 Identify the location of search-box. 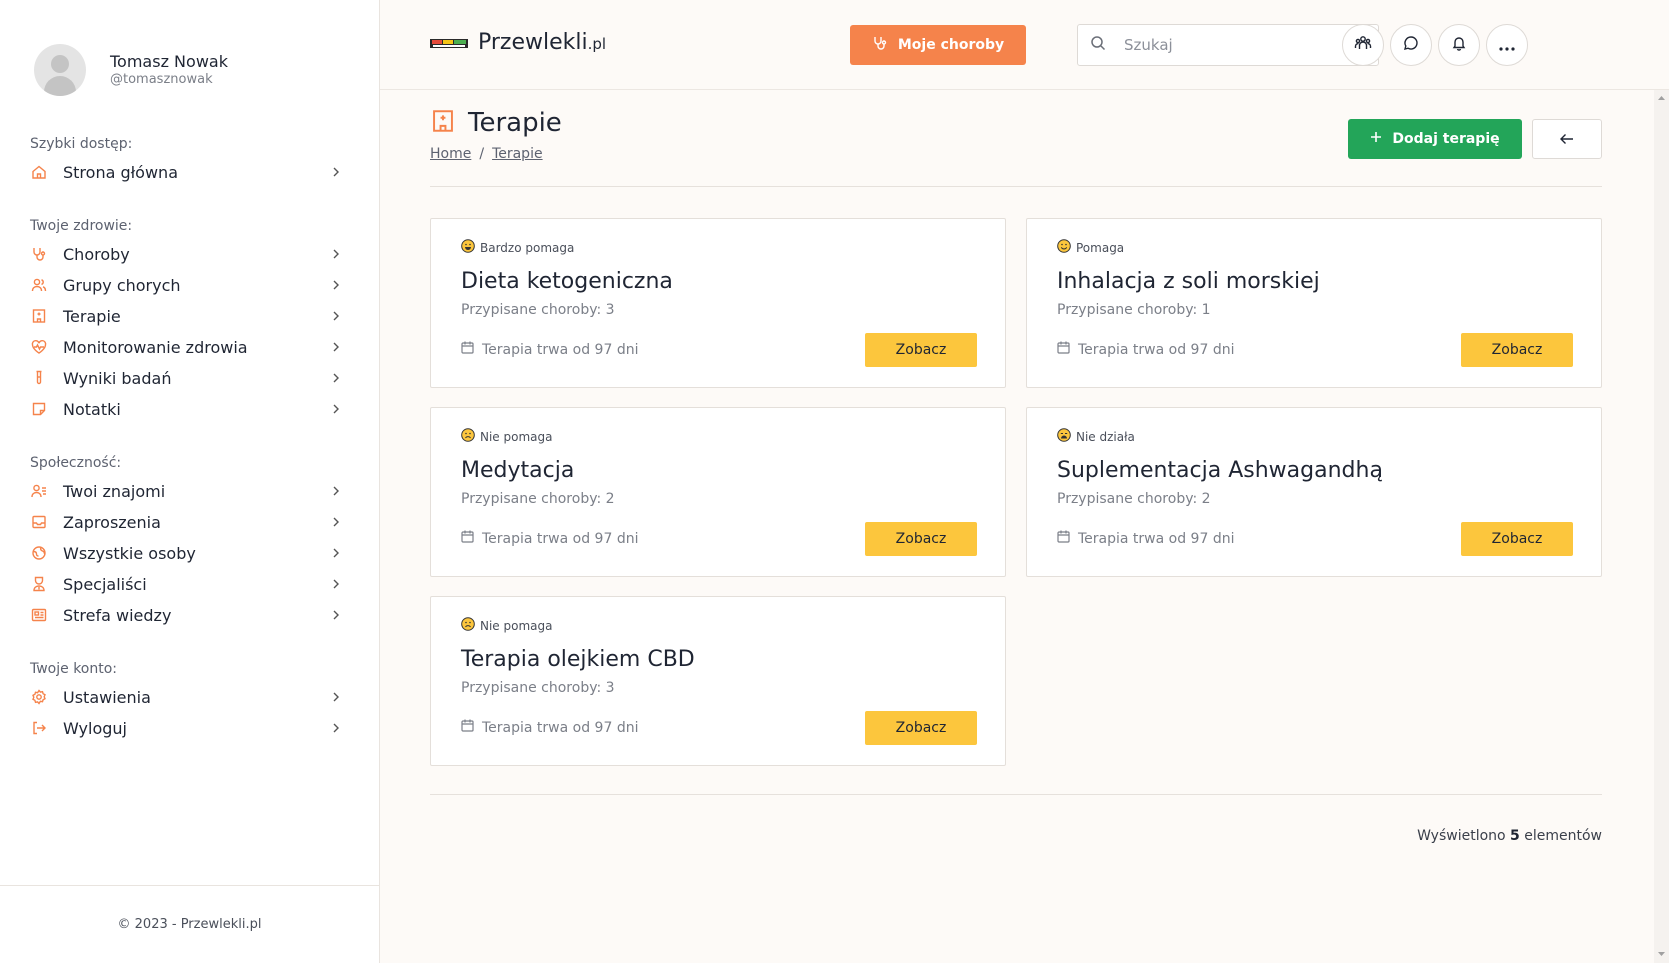
(1228, 45).